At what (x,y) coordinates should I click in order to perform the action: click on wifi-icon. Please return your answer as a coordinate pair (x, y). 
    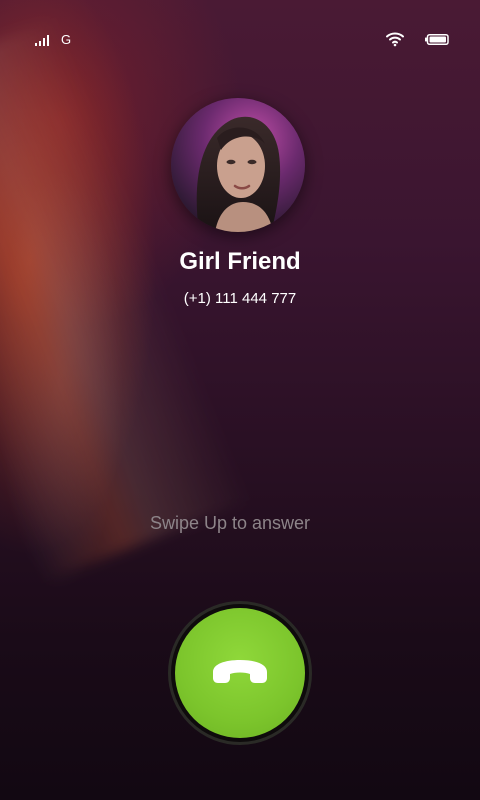
    Looking at the image, I should click on (395, 39).